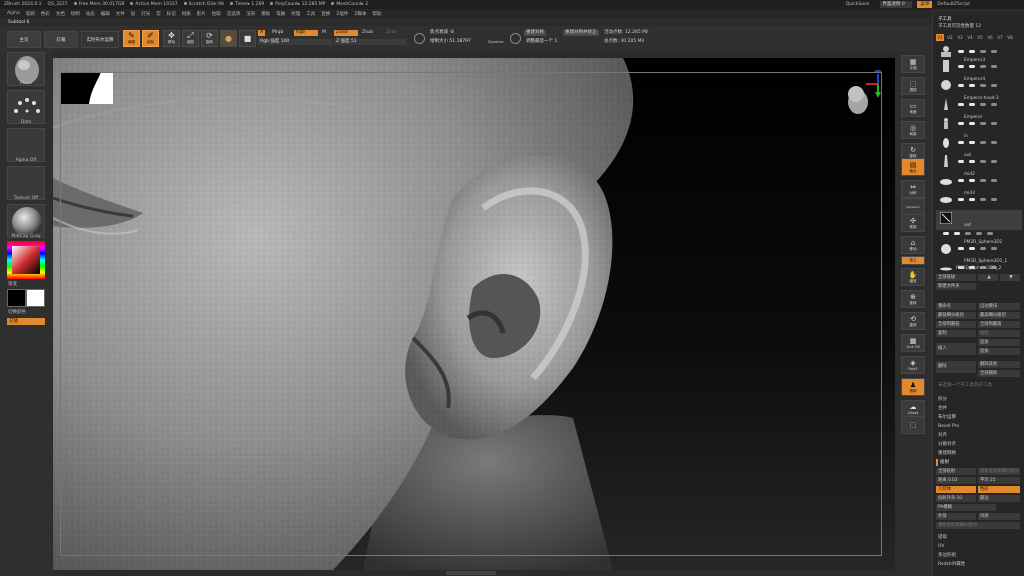 The width and height of the screenshot is (1024, 576). I want to click on orientation-gizmo, so click(862, 96).